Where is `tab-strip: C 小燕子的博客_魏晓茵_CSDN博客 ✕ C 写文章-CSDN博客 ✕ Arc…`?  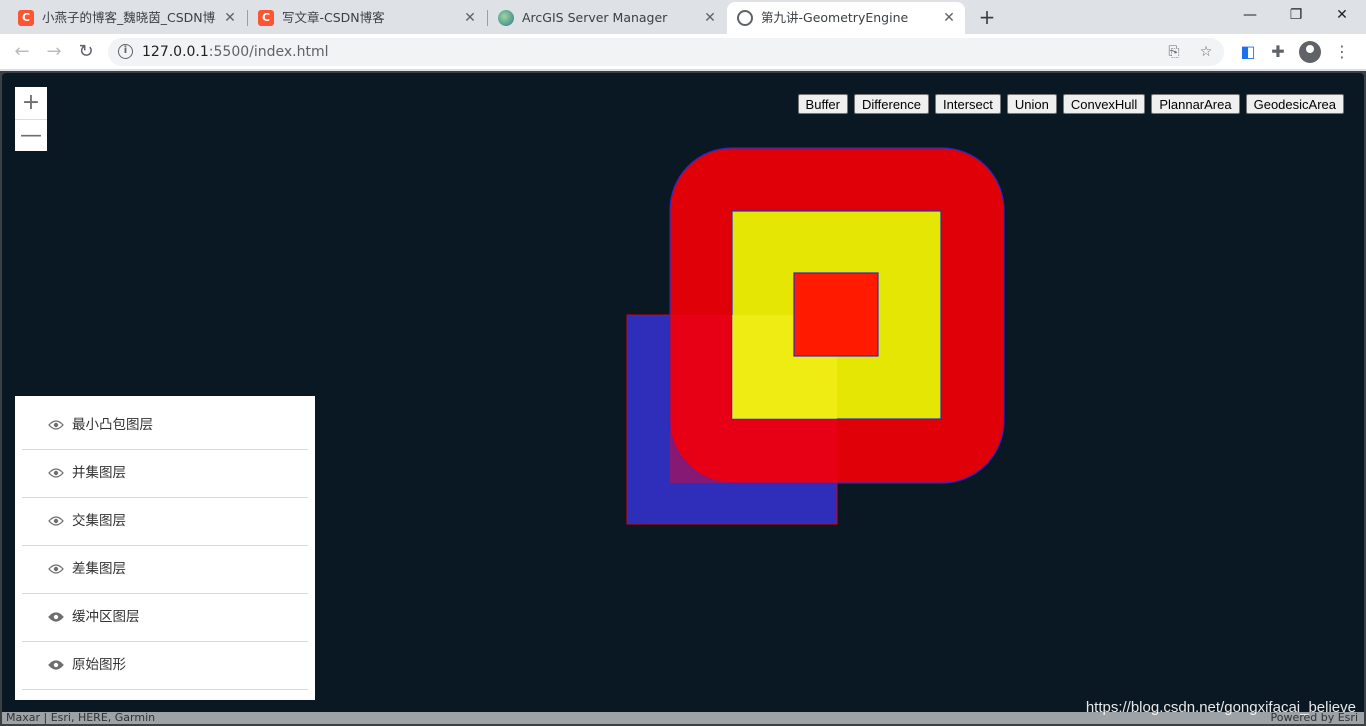
tab-strip: C 小燕子的博客_魏晓茵_CSDN博客 ✕ C 写文章-CSDN博客 ✕ Arc… is located at coordinates (683, 17).